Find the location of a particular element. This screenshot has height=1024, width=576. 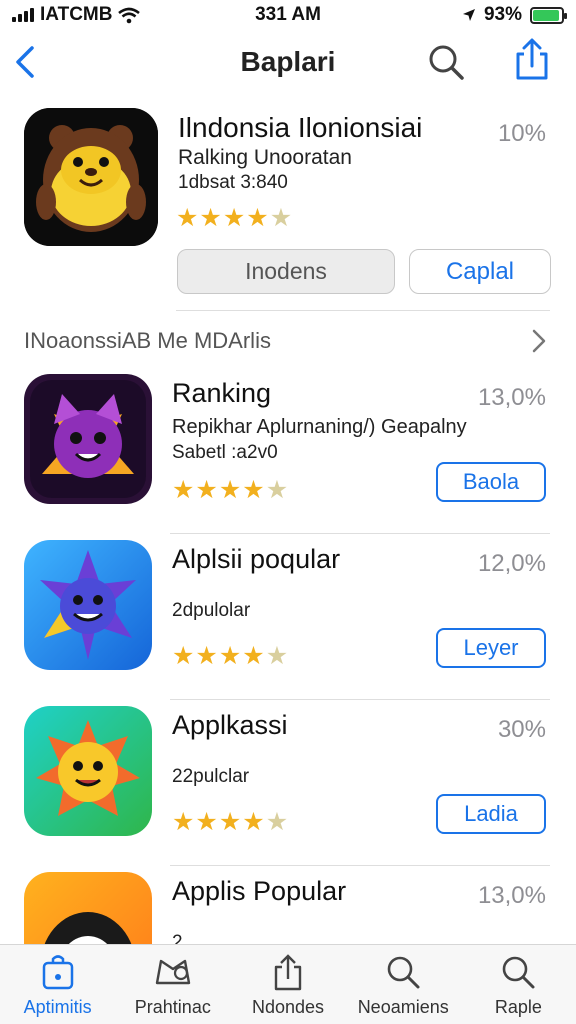

tab-search-2: Raple is located at coordinates (518, 984).